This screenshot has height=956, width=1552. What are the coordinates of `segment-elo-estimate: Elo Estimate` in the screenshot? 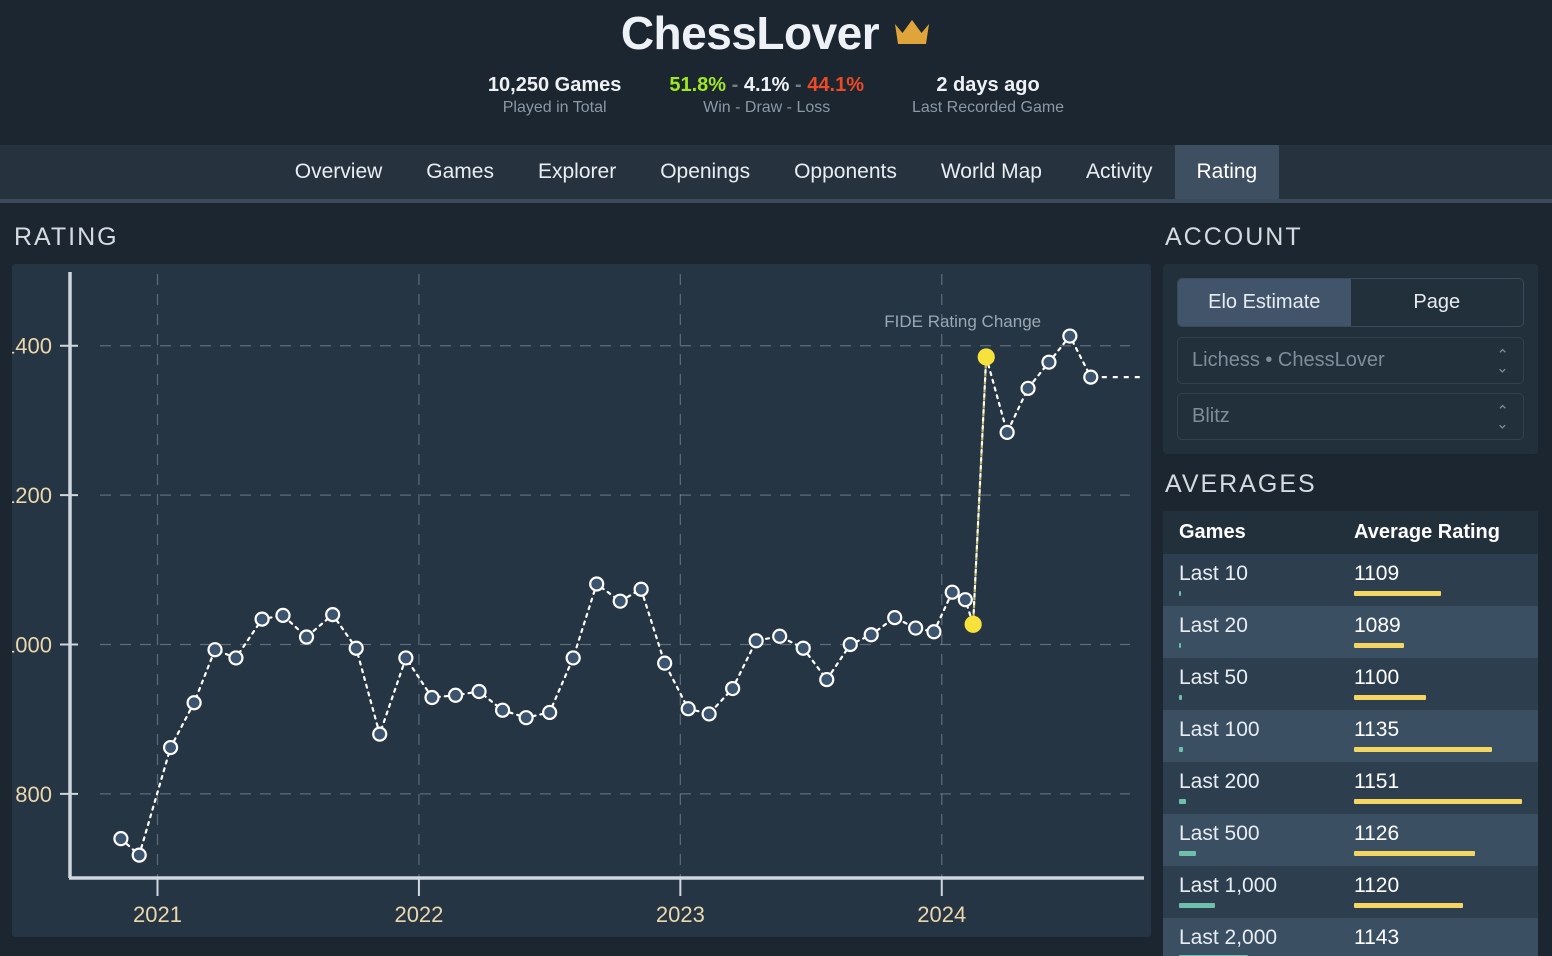 It's located at (1264, 302).